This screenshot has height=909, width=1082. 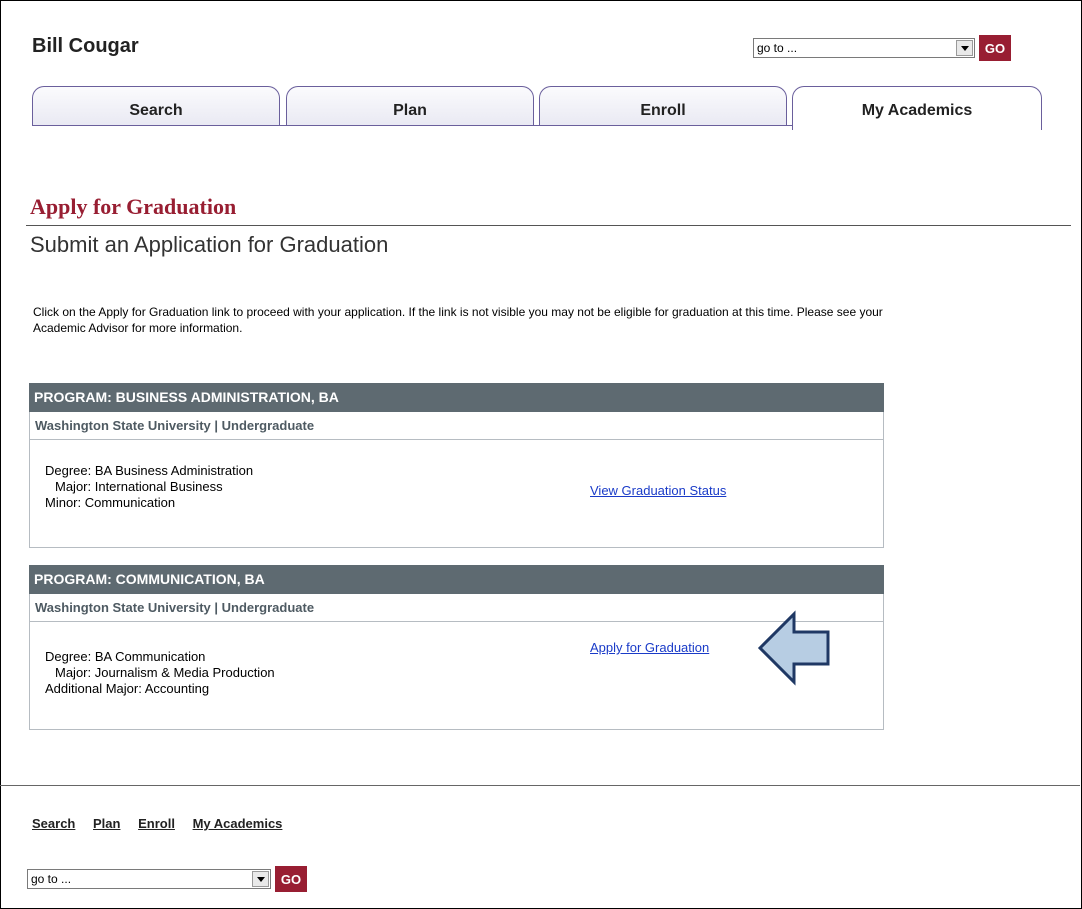 I want to click on tab-label: Search, so click(x=156, y=110).